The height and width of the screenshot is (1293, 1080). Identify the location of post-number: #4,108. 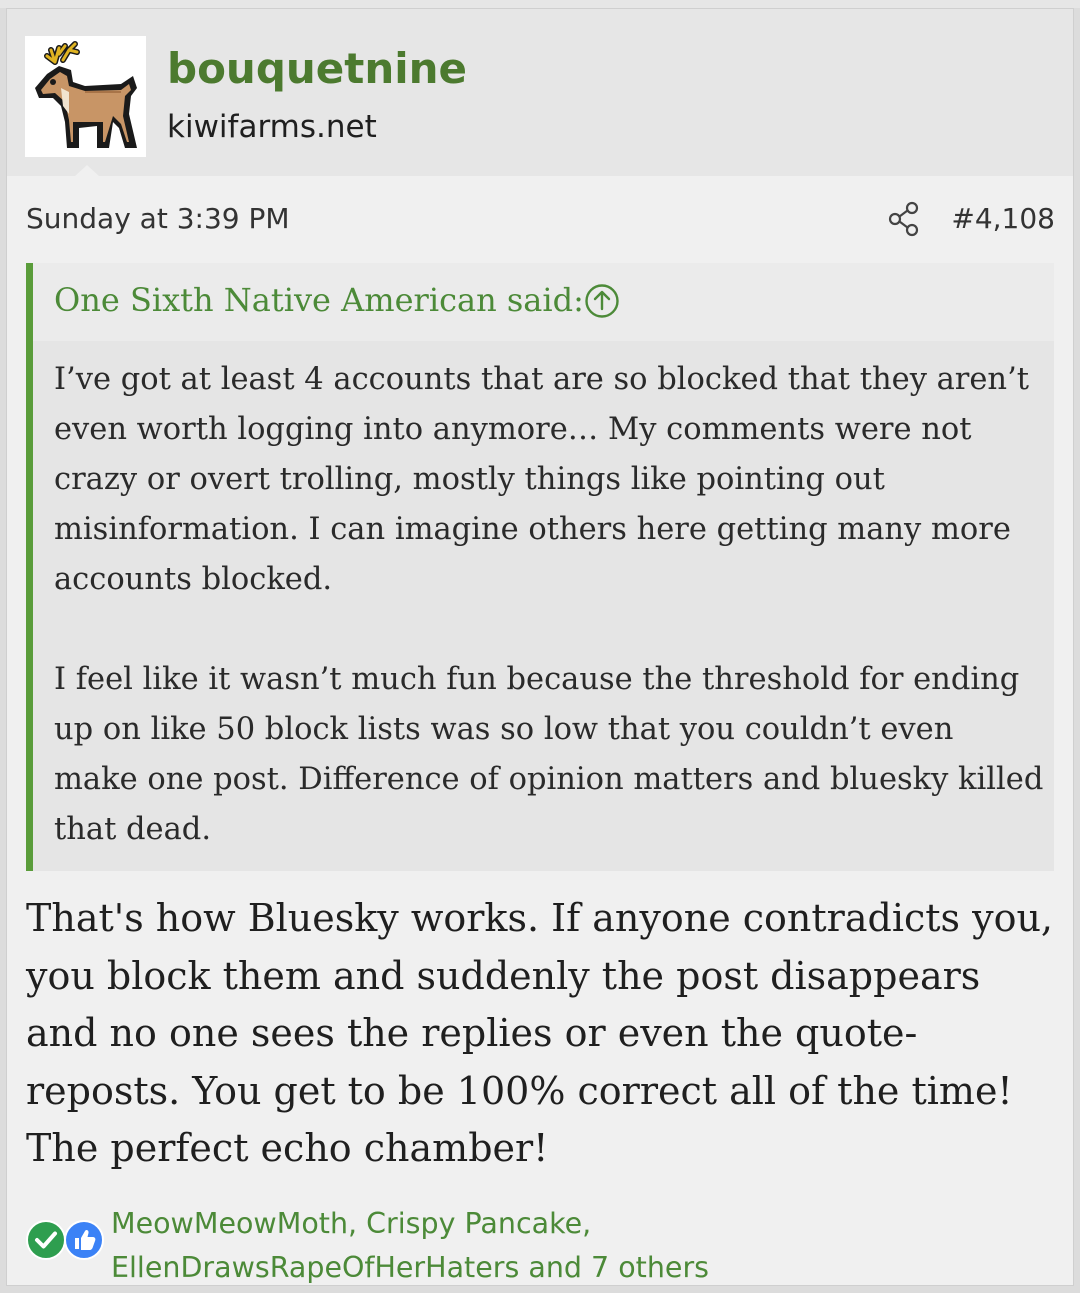
(1003, 219).